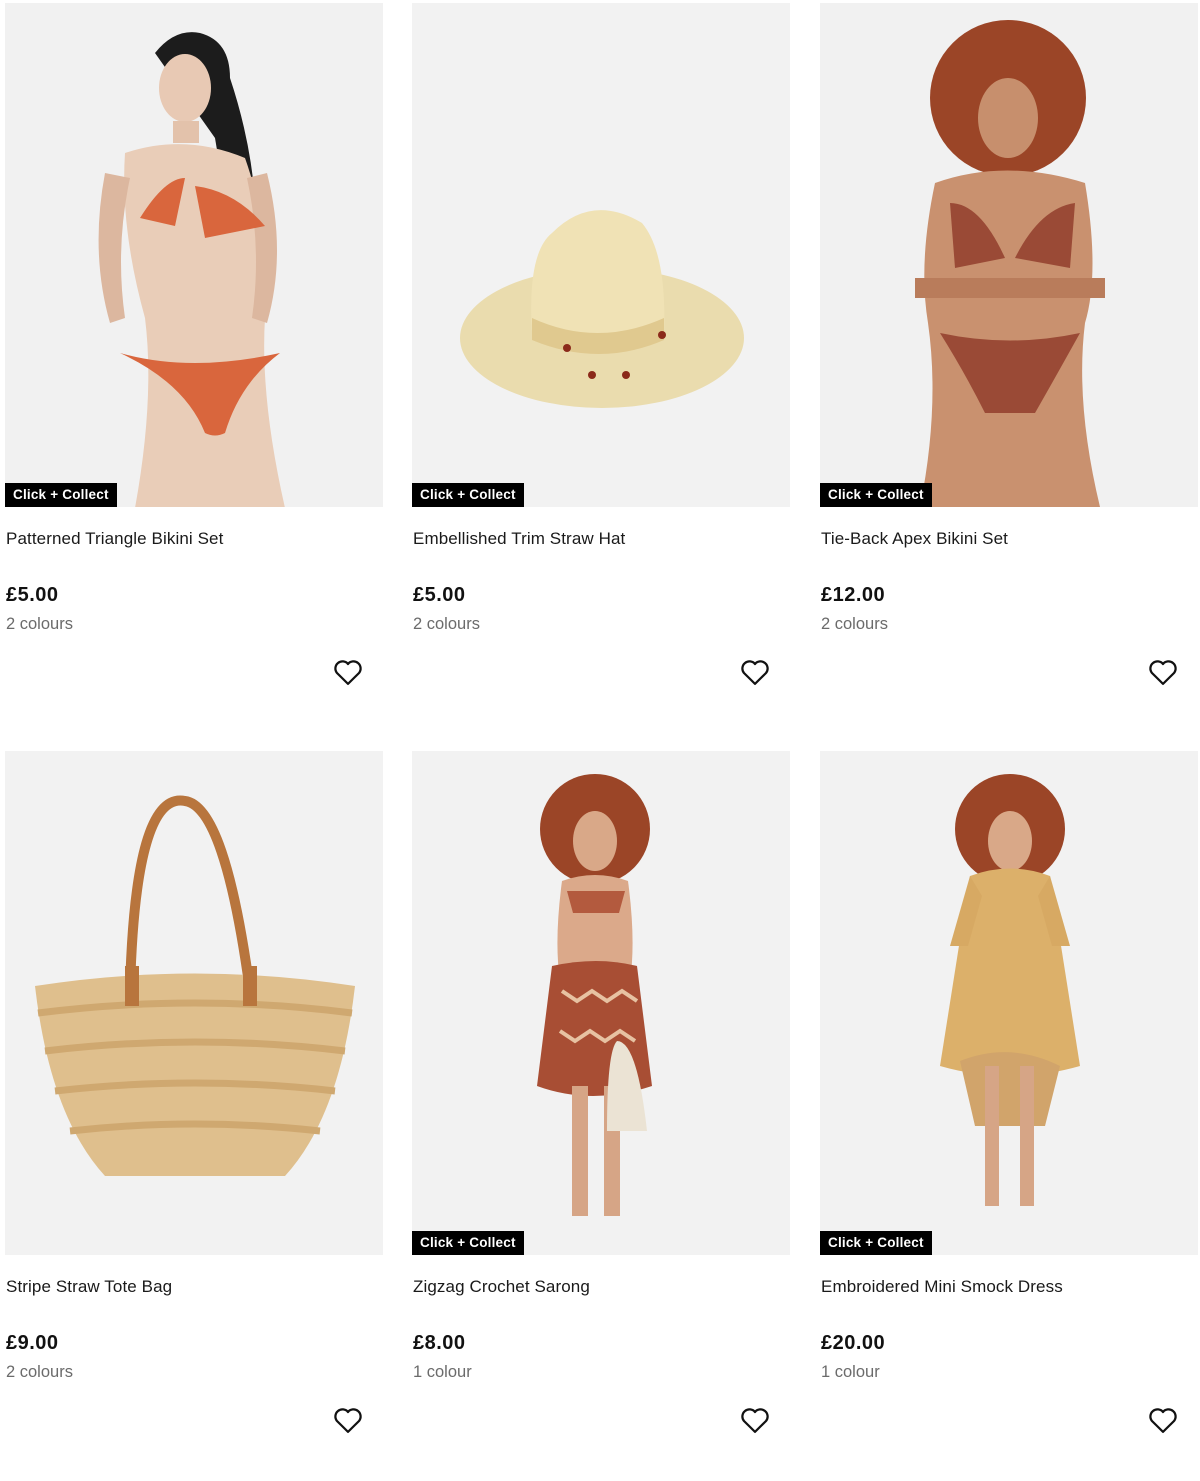  I want to click on product-image, so click(194, 1003).